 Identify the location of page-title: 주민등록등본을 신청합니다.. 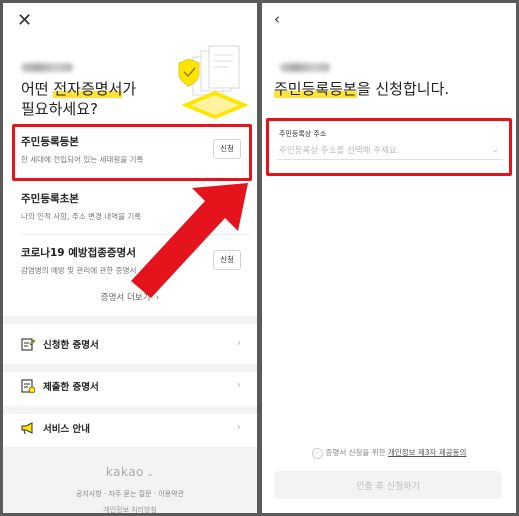
(361, 89).